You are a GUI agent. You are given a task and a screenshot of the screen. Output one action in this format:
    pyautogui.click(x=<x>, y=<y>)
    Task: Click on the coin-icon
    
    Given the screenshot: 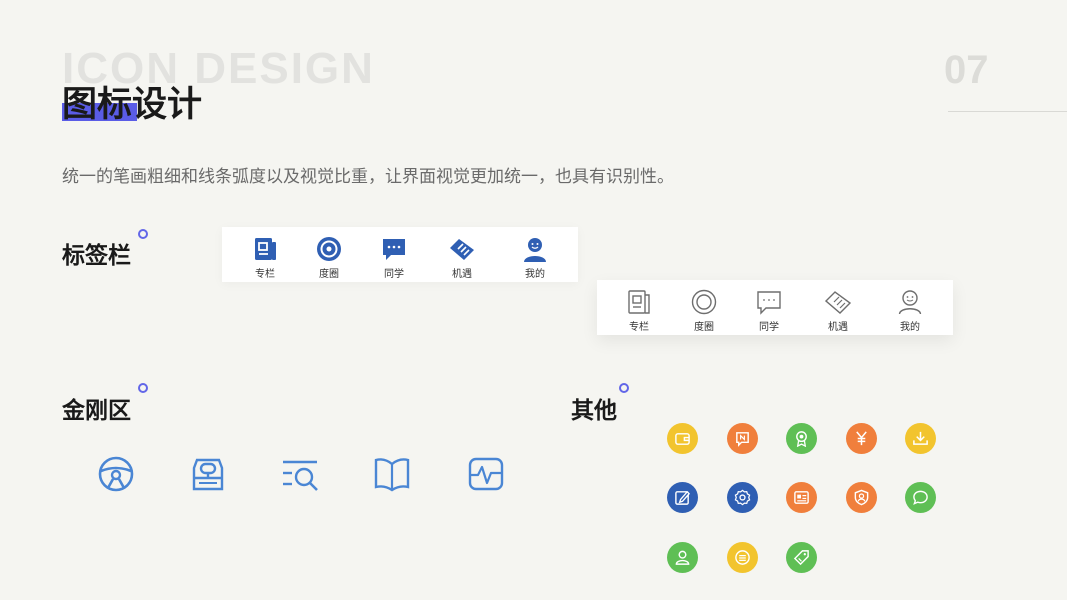 What is the action you would take?
    pyautogui.click(x=742, y=557)
    